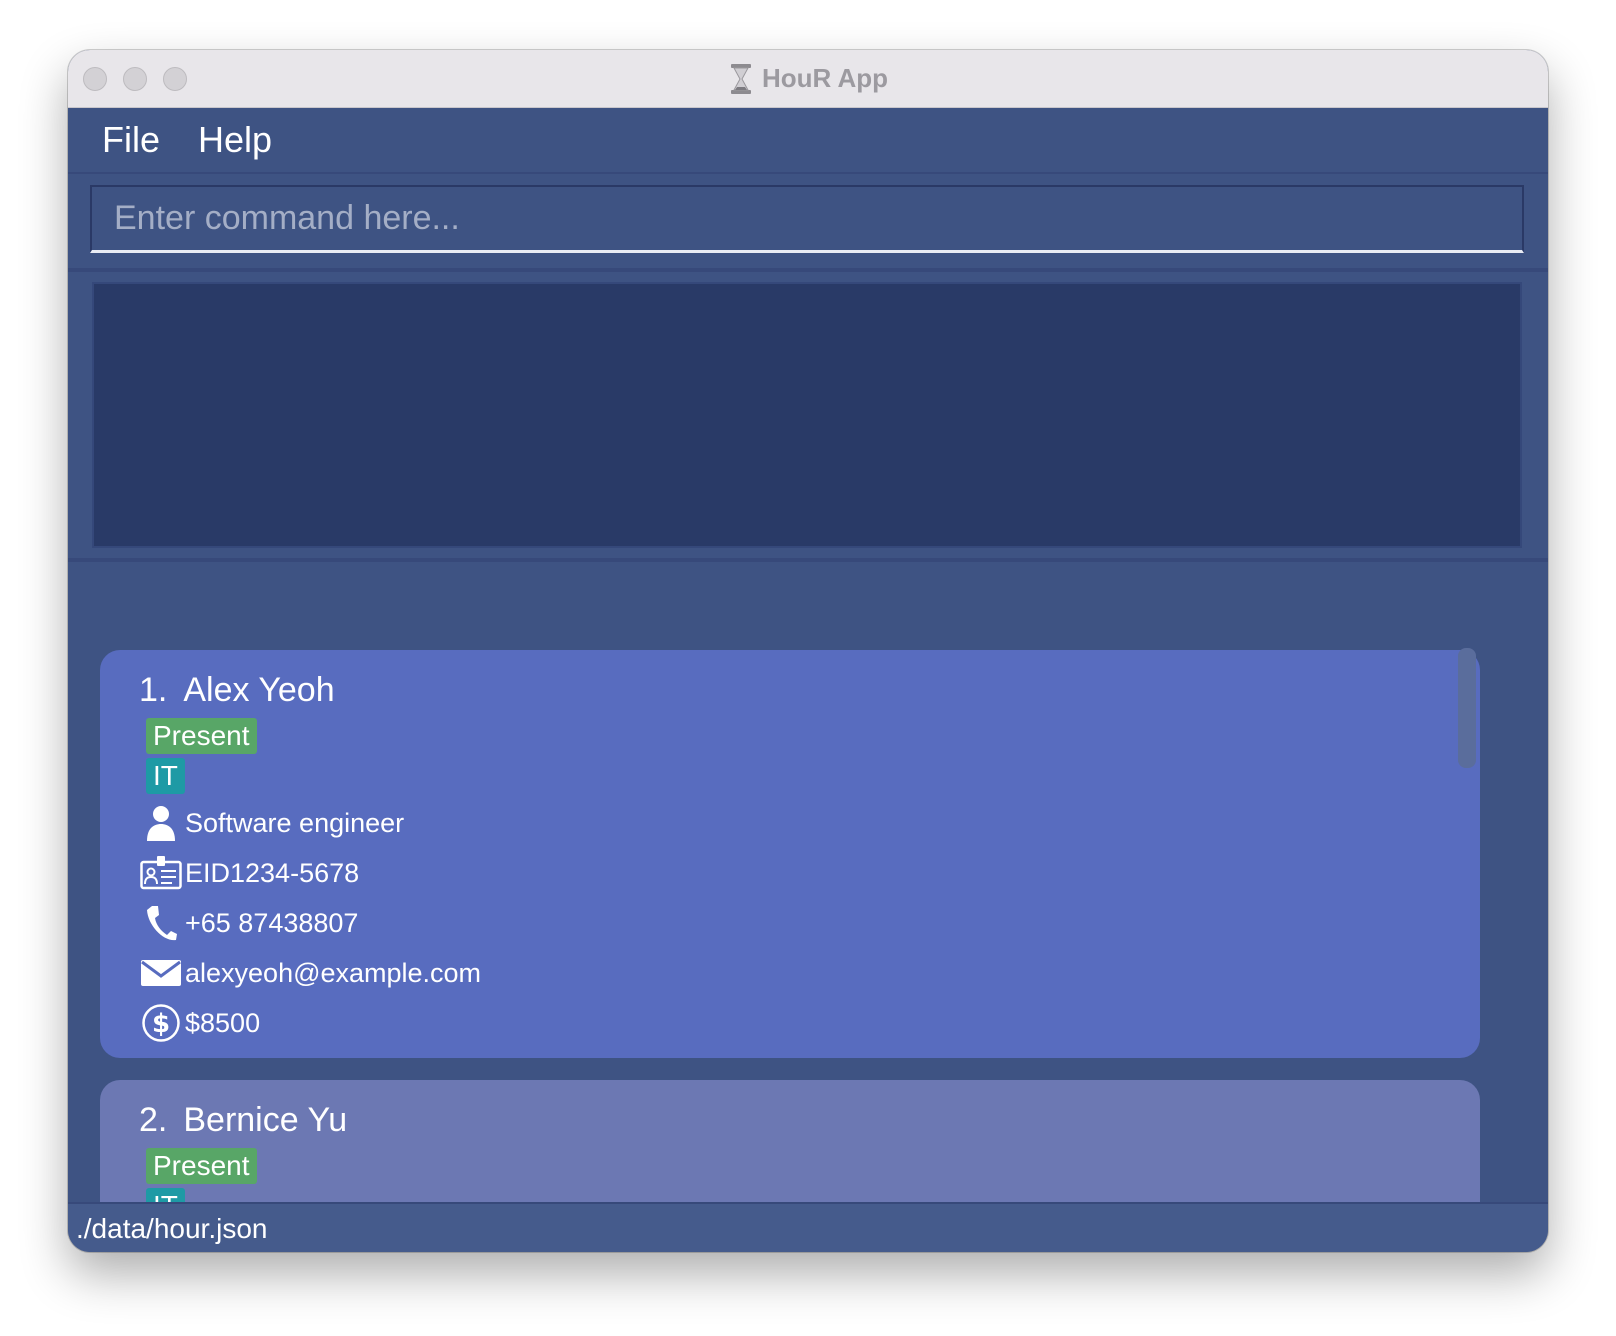 The height and width of the screenshot is (1336, 1616). Describe the element at coordinates (825, 78) in the screenshot. I see `window-title: HouR App` at that location.